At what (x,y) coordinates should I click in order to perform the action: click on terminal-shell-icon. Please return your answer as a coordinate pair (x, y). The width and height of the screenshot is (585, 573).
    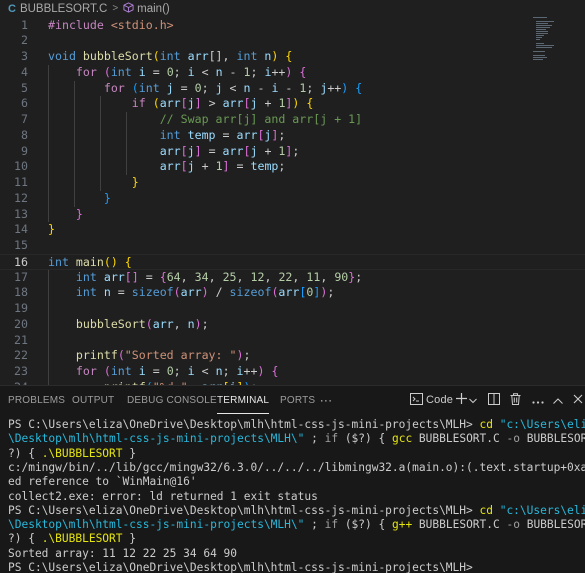
    Looking at the image, I should click on (416, 400).